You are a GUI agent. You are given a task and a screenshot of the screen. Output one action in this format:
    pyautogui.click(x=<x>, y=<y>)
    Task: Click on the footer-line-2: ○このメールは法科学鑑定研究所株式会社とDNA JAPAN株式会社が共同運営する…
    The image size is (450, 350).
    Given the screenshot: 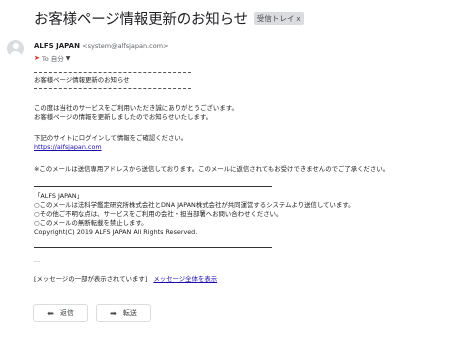 What is the action you would take?
    pyautogui.click(x=194, y=205)
    